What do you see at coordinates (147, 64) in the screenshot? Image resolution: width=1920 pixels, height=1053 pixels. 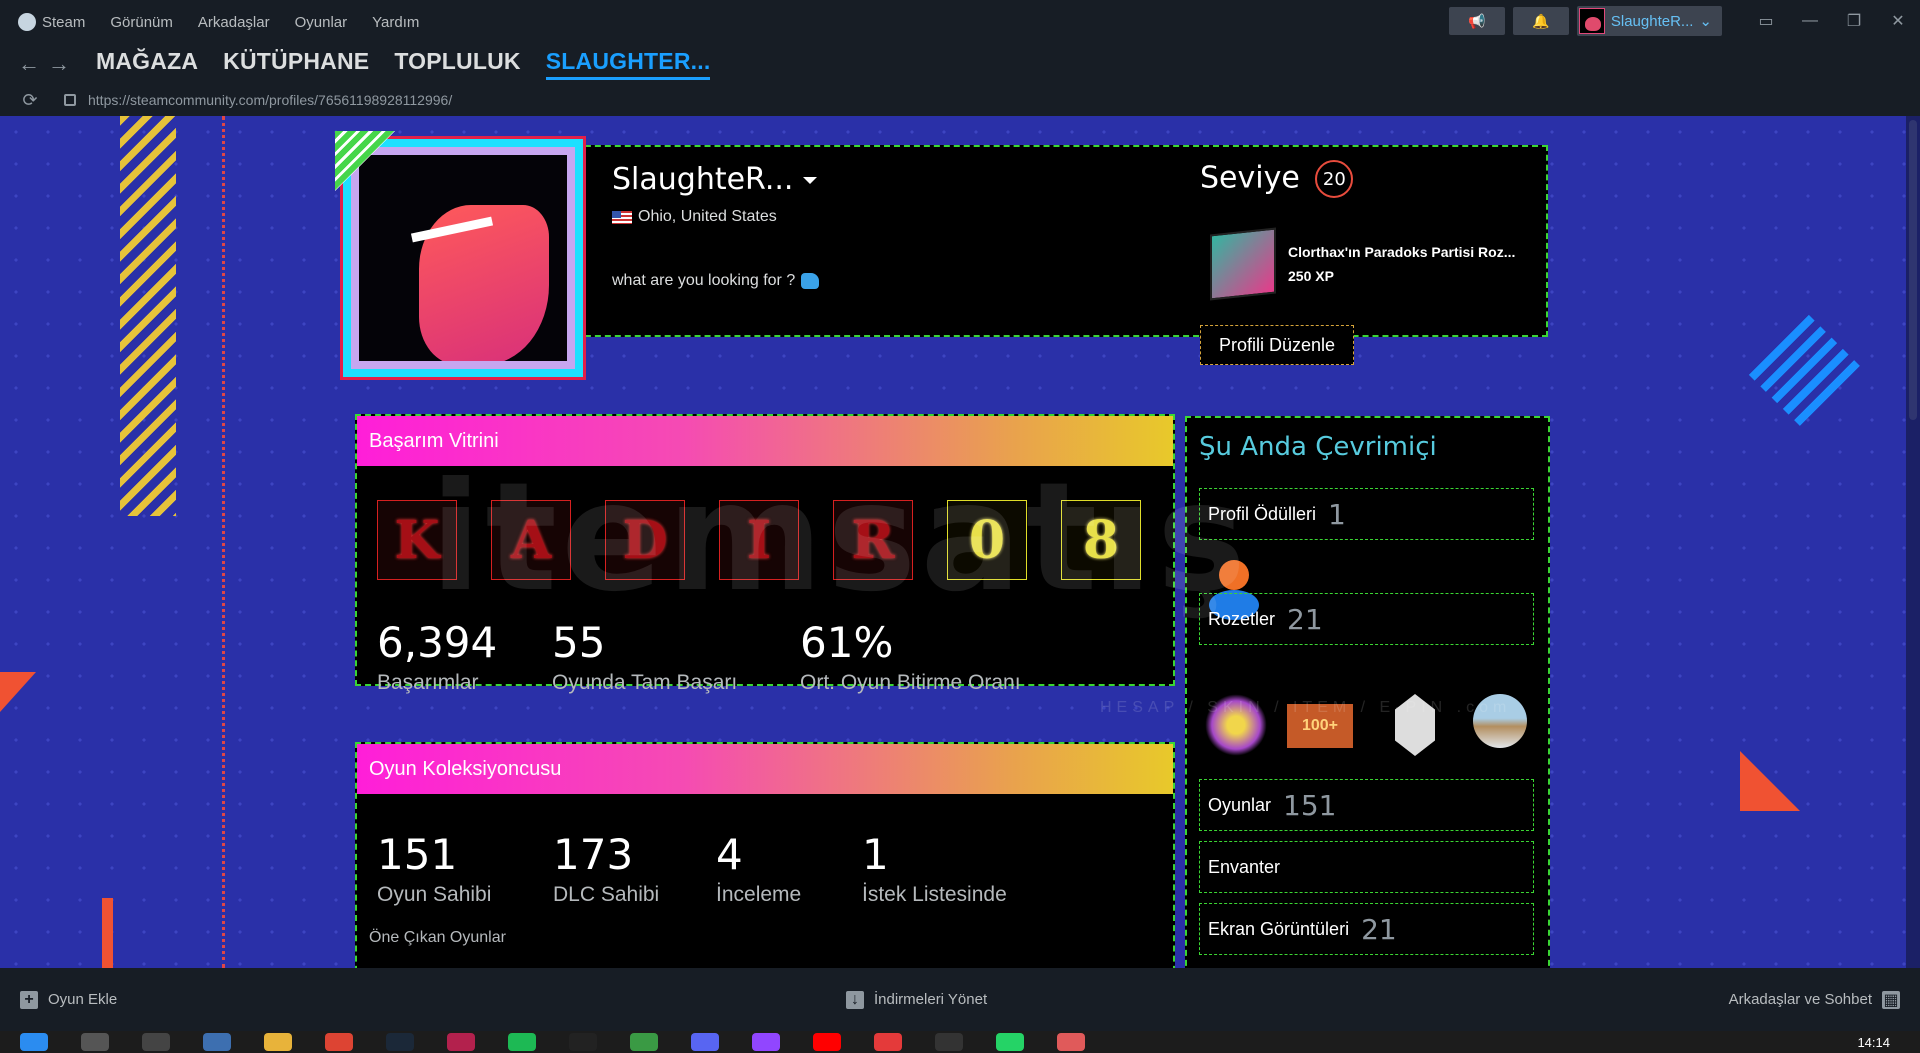 I see `nav-store: MAĞAZA` at bounding box center [147, 64].